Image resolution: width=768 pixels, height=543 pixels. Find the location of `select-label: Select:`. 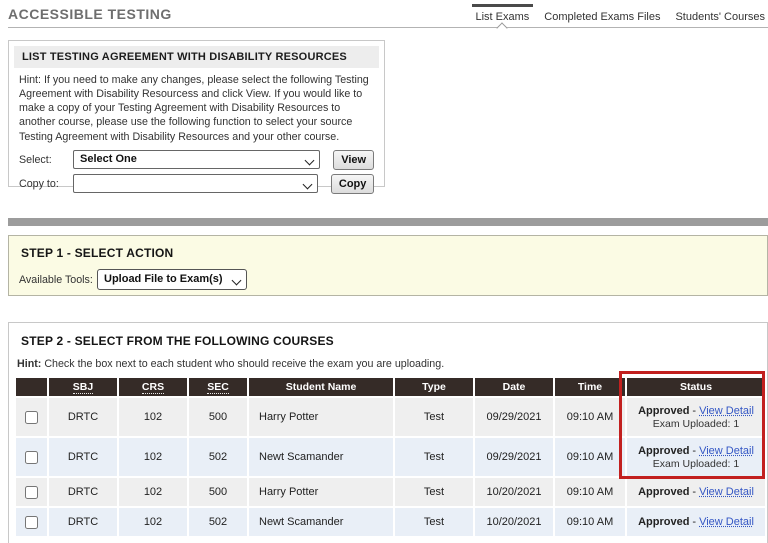

select-label: Select: is located at coordinates (35, 159).